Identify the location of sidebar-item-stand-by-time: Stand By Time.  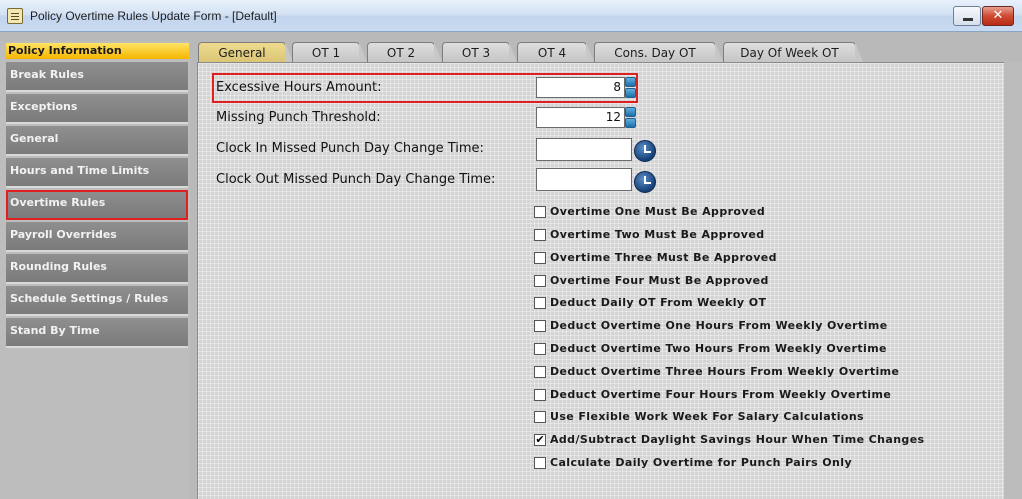
(97, 333).